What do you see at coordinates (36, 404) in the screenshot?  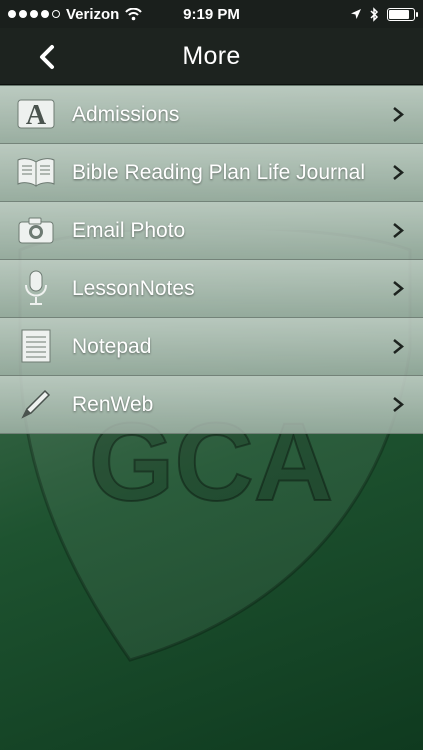 I see `pencil-icon` at bounding box center [36, 404].